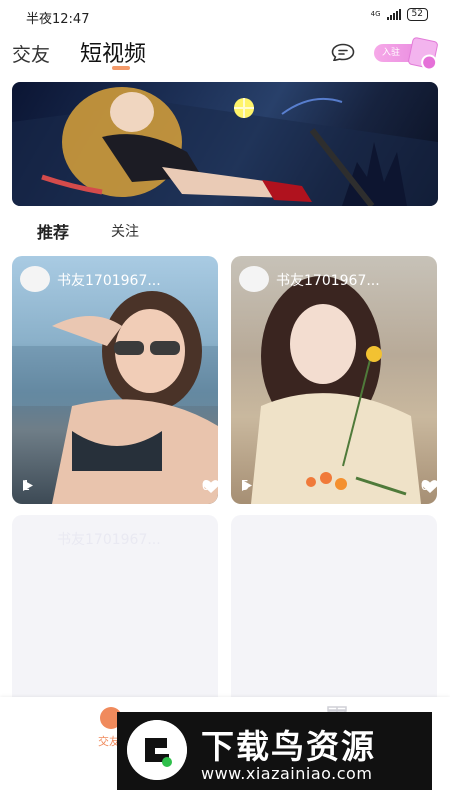 Image resolution: width=450 pixels, height=800 pixels. What do you see at coordinates (287, 773) in the screenshot?
I see `watermark-url: www.xiazainiao.com` at bounding box center [287, 773].